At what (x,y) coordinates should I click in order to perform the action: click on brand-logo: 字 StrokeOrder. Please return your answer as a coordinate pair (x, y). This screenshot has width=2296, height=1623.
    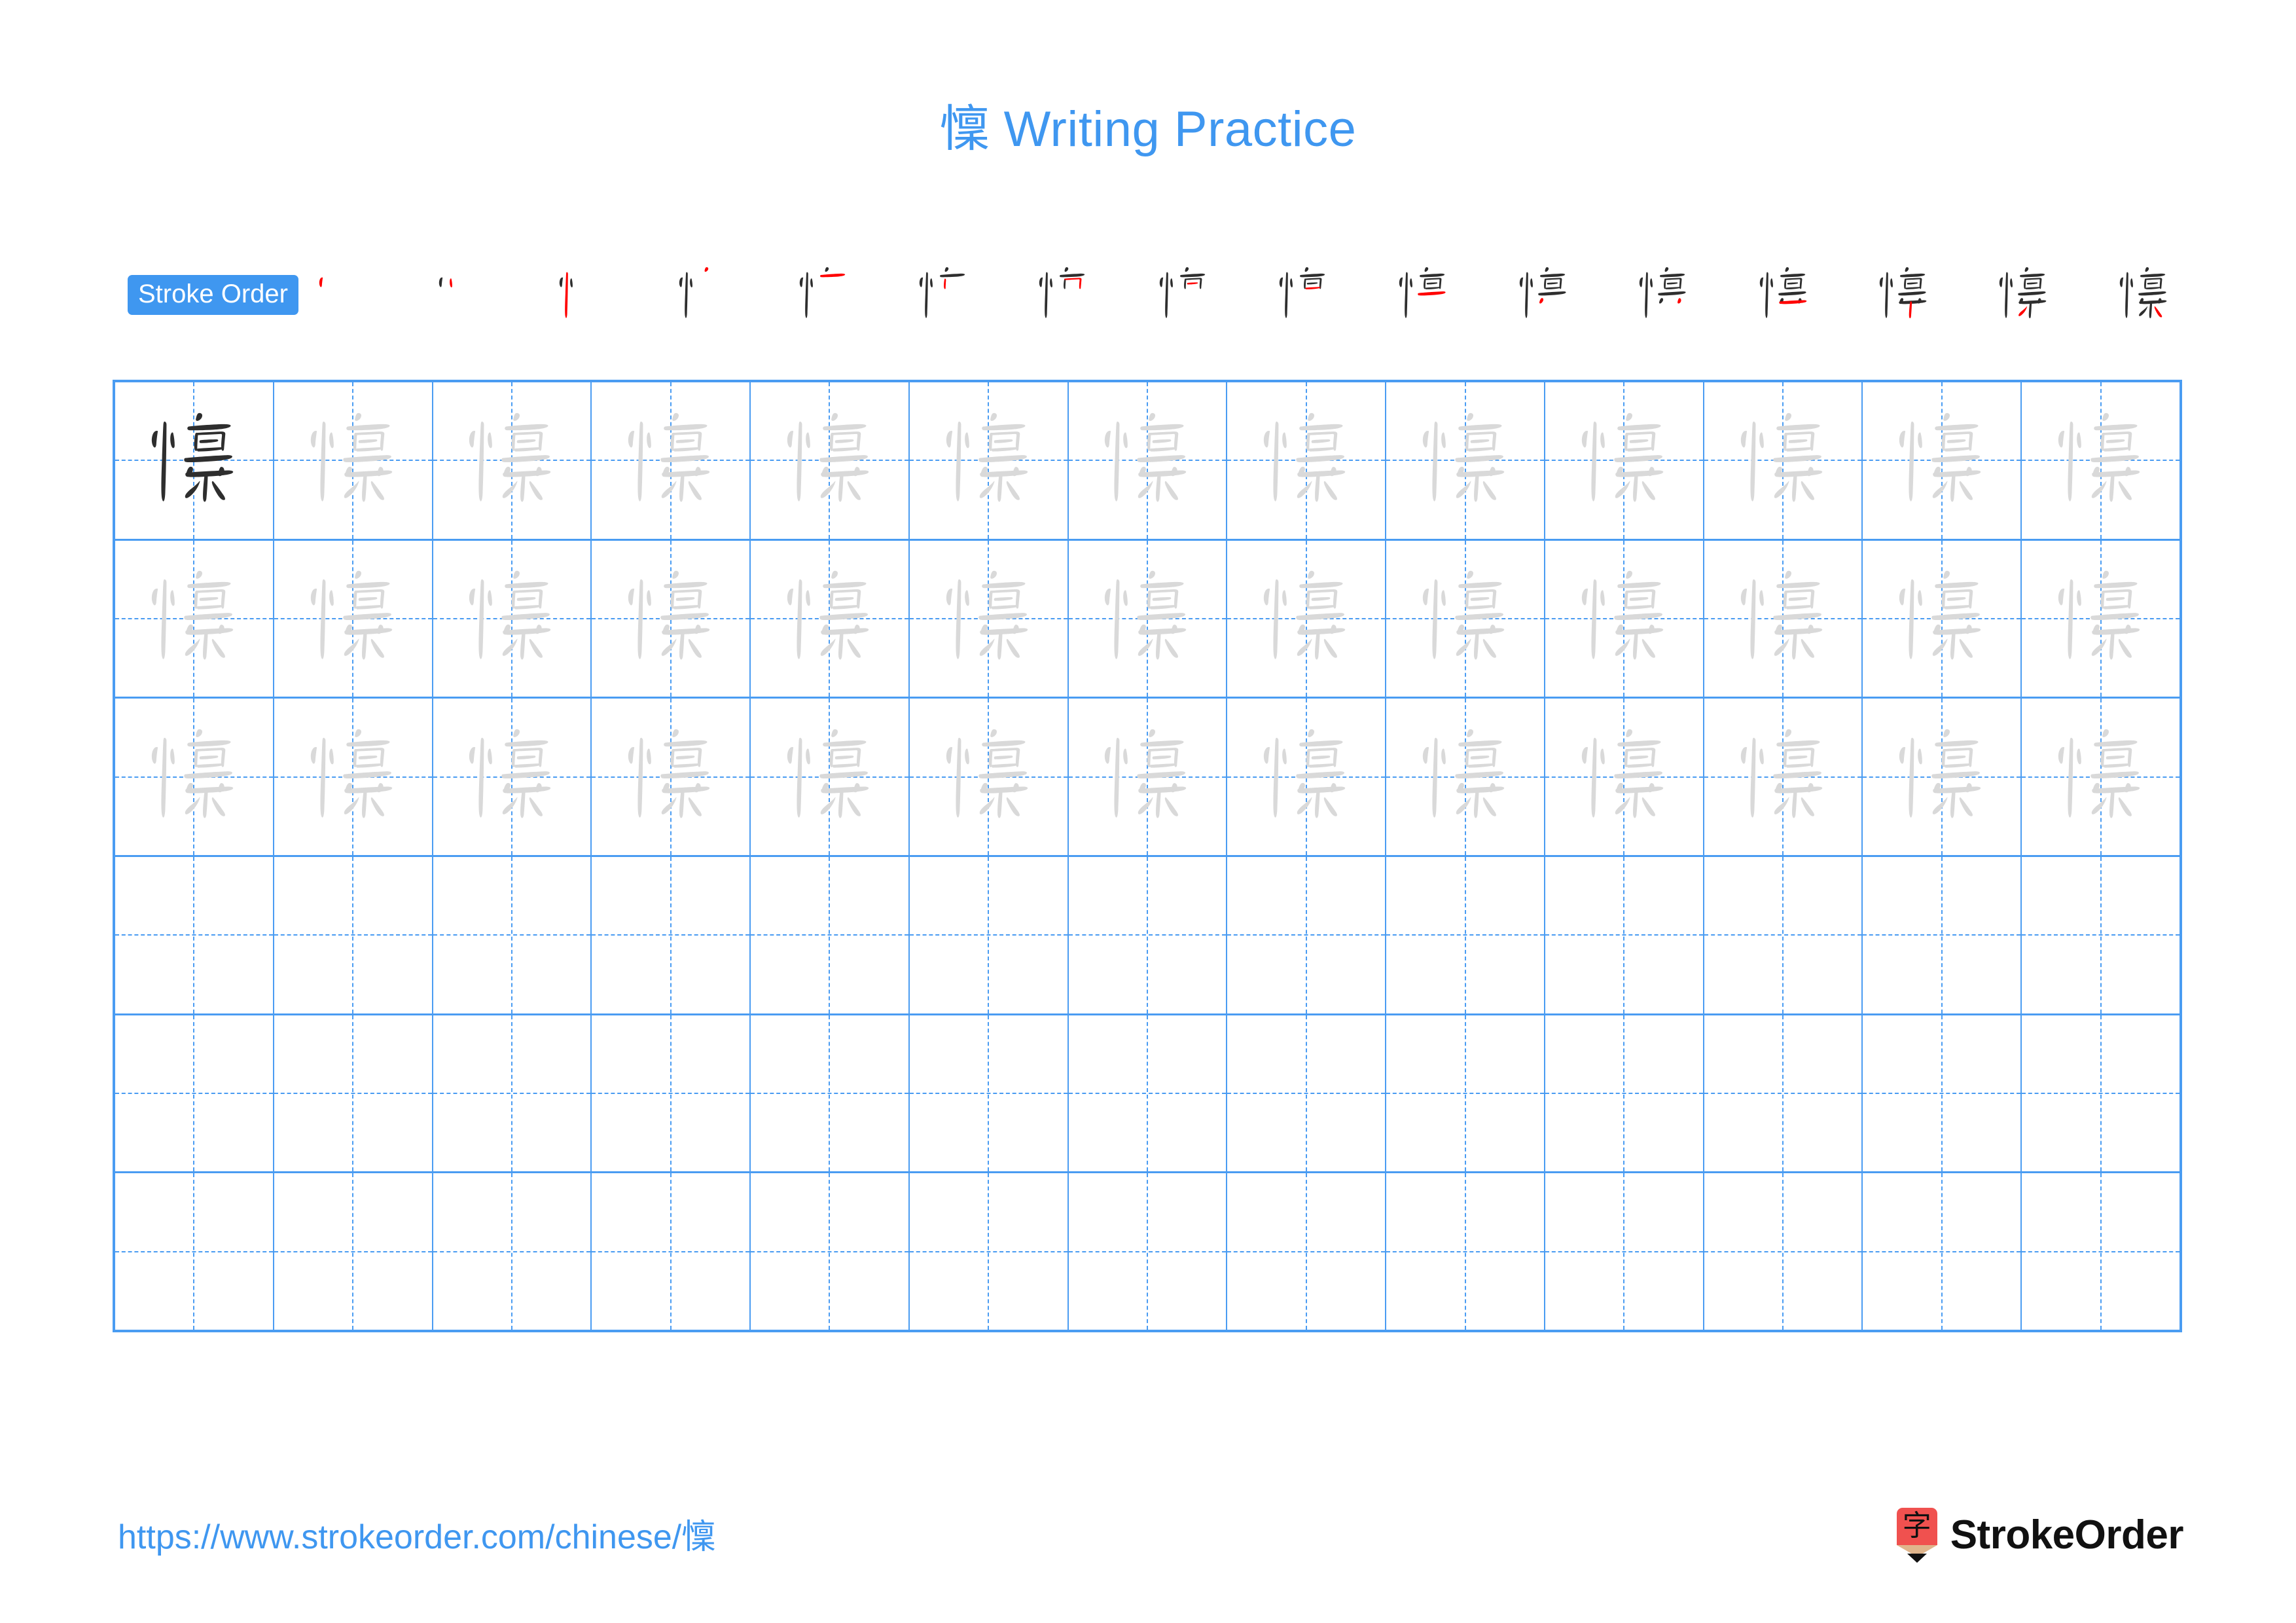
    Looking at the image, I should click on (2040, 1535).